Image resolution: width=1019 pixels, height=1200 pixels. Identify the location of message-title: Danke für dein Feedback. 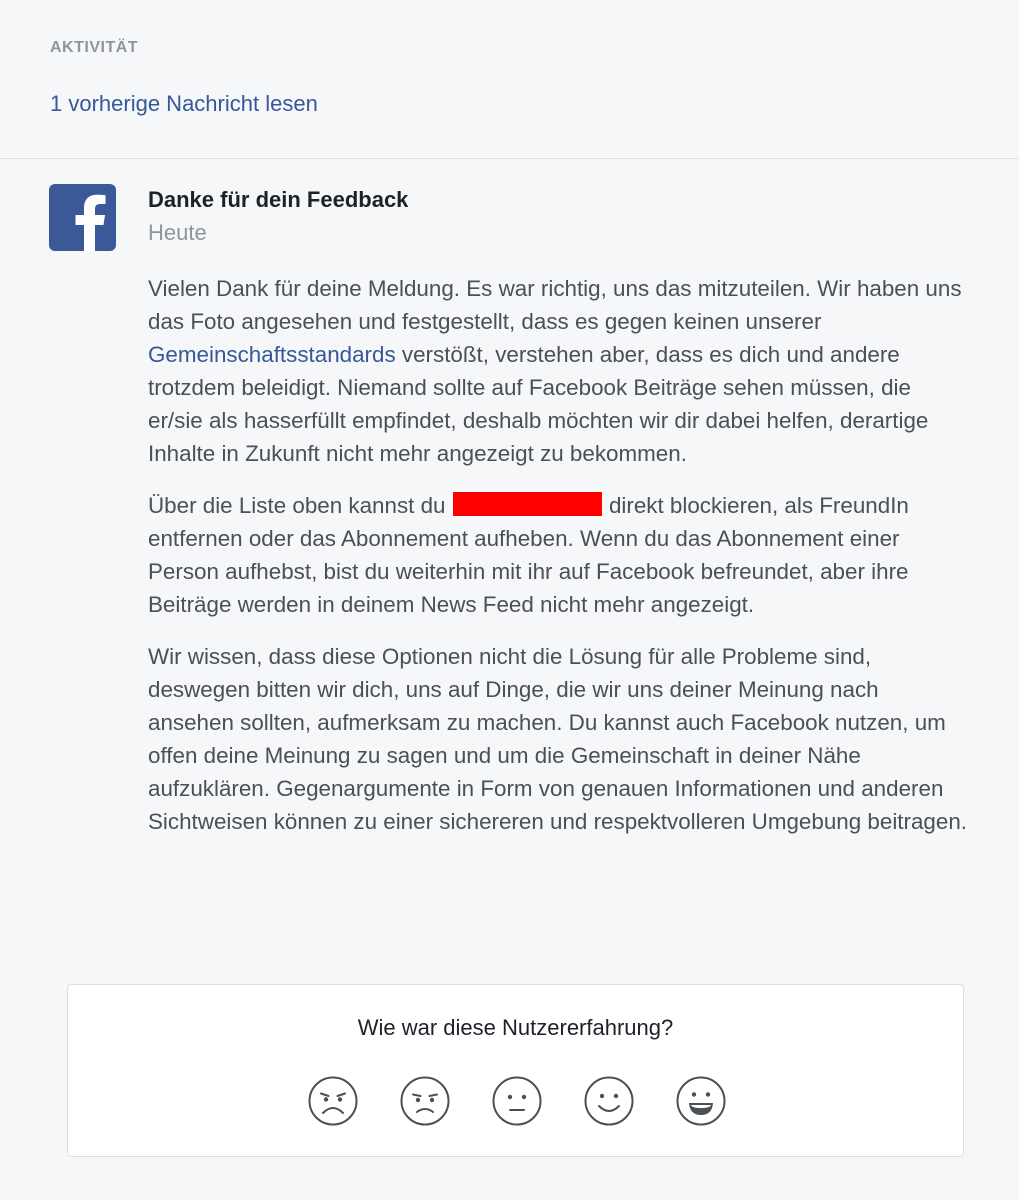
(278, 199).